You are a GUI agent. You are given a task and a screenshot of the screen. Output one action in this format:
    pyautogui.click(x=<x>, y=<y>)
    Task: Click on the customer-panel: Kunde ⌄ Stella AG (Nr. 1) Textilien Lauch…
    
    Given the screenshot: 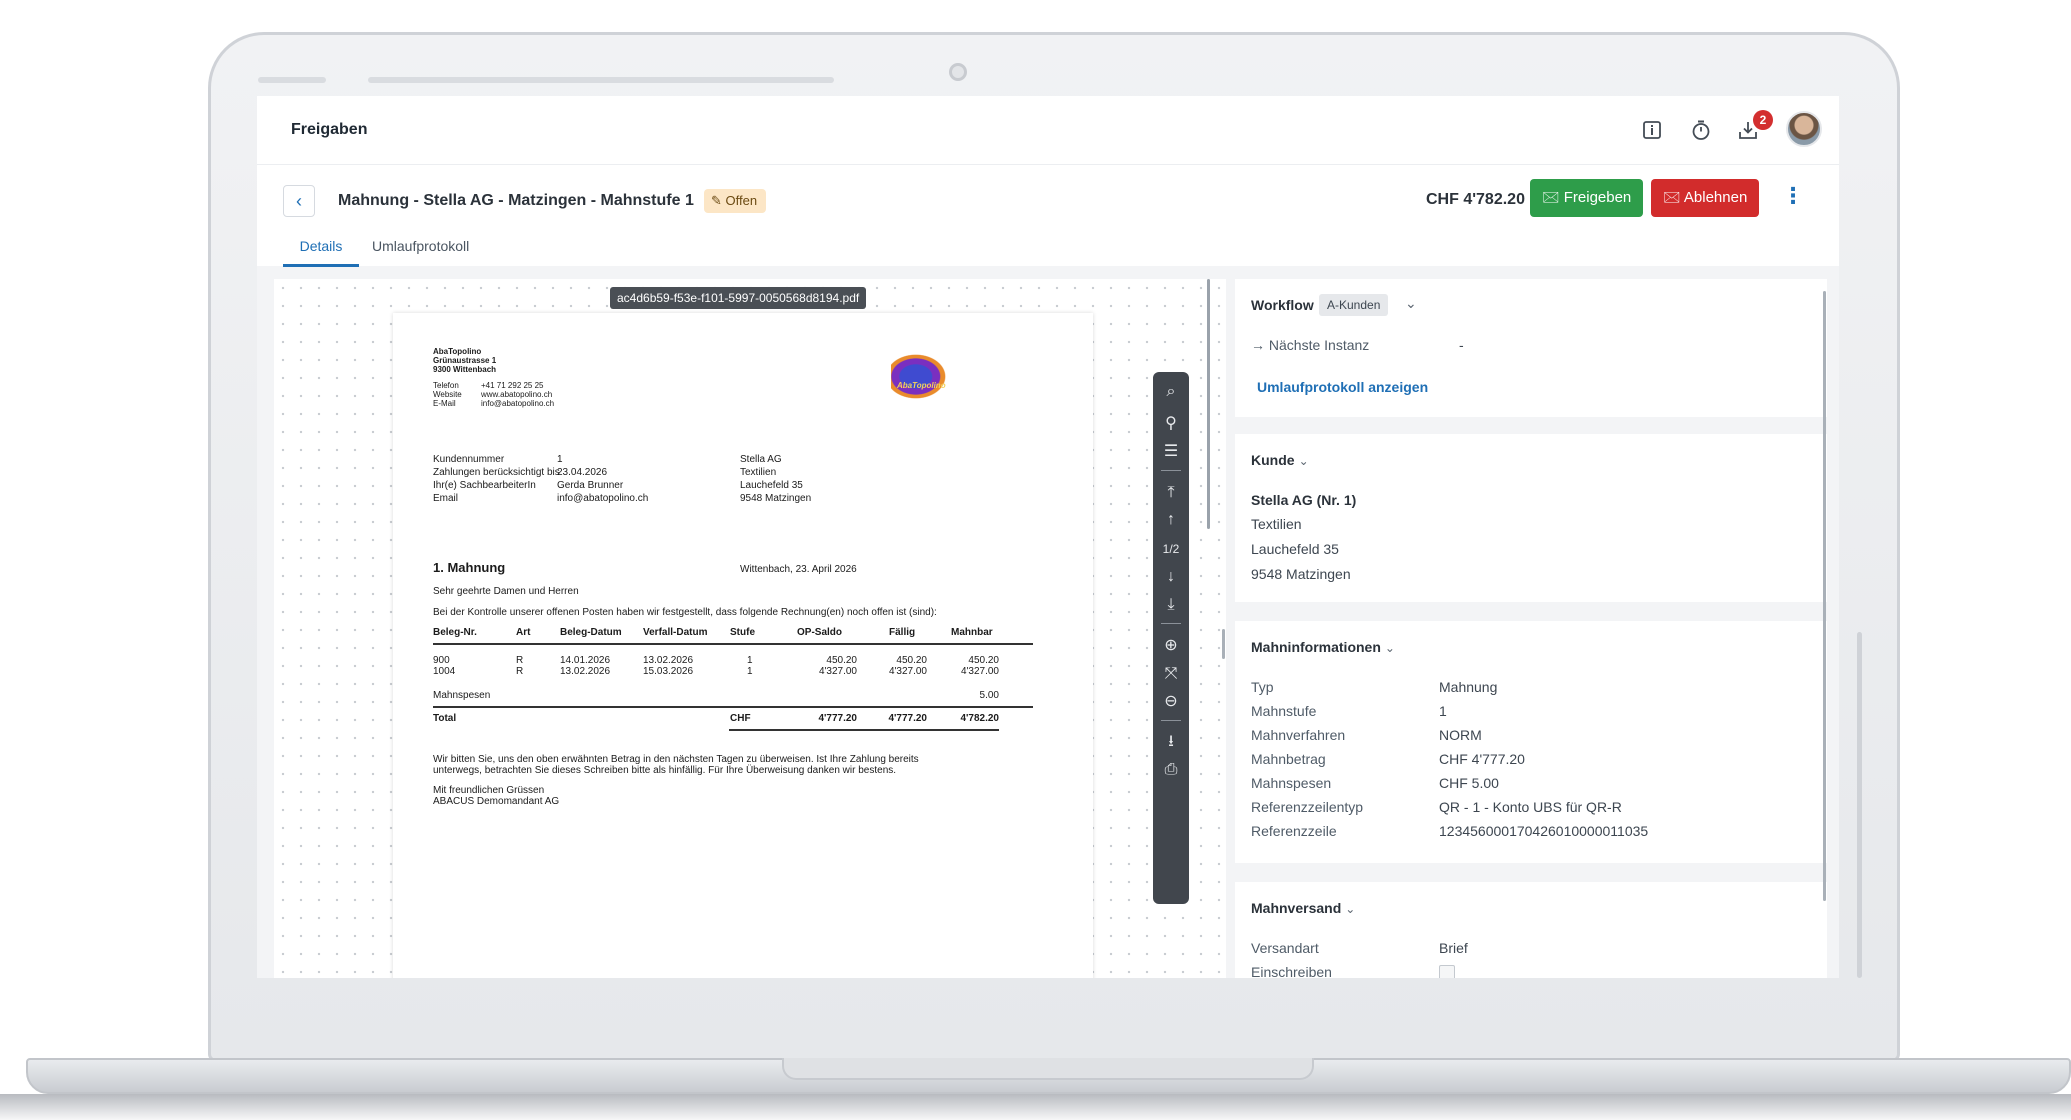 What is the action you would take?
    pyautogui.click(x=1531, y=518)
    